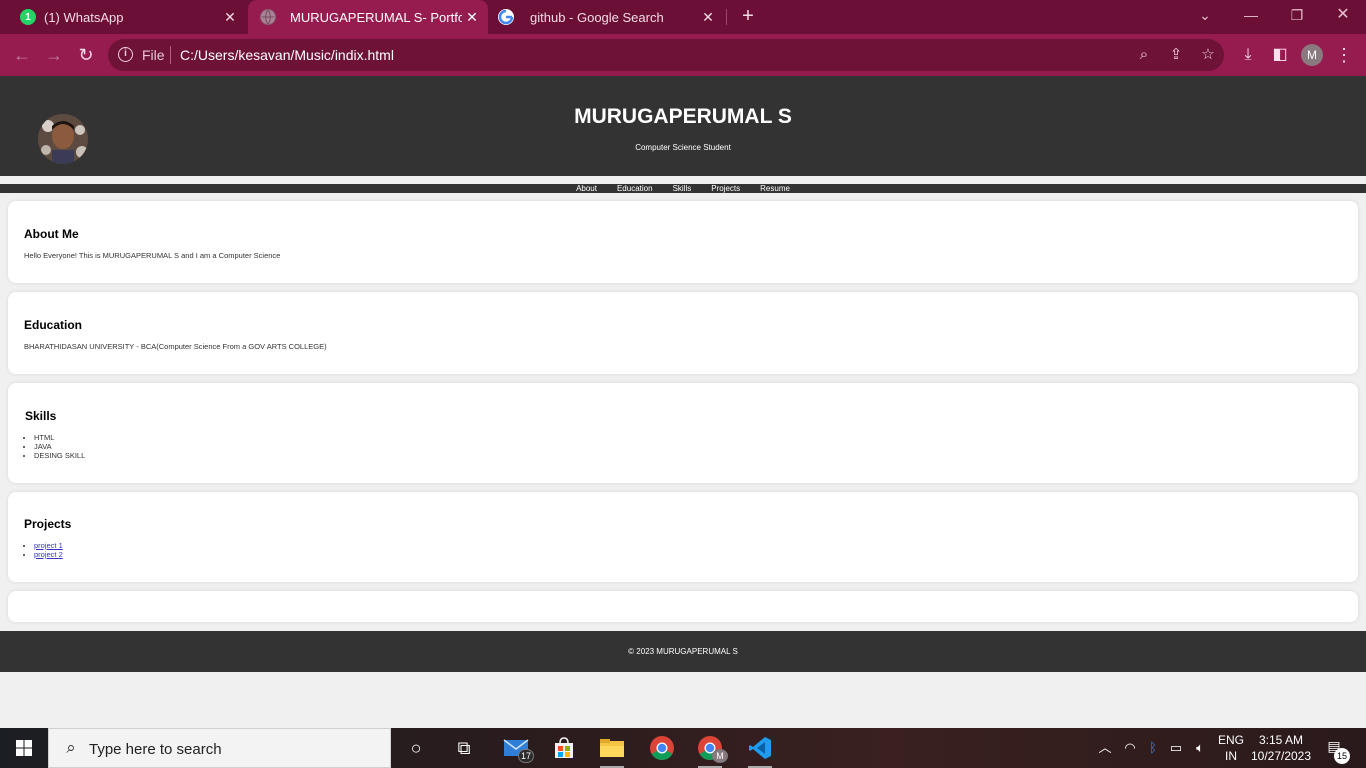 The height and width of the screenshot is (768, 1366). What do you see at coordinates (28, 17) in the screenshot?
I see `whatsapp-icon: 1` at bounding box center [28, 17].